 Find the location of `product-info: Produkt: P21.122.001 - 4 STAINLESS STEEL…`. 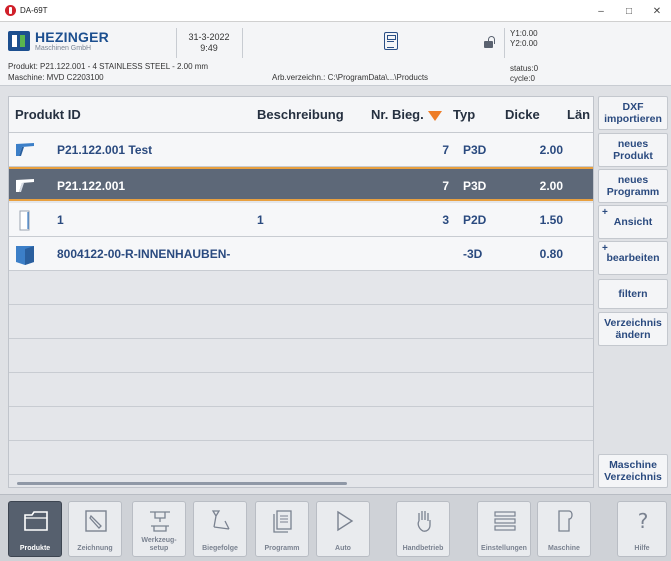

product-info: Produkt: P21.122.001 - 4 STAINLESS STEEL… is located at coordinates (108, 66).